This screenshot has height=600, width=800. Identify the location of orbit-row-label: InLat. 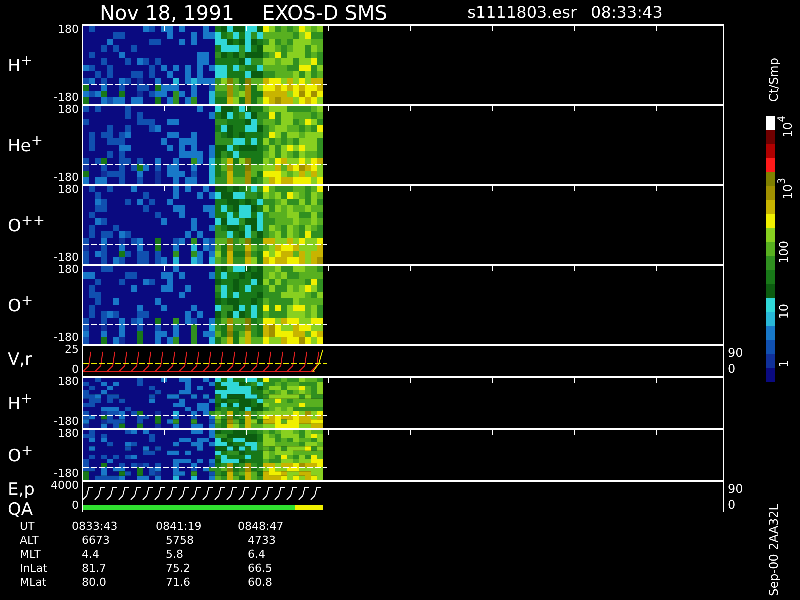
(34, 569).